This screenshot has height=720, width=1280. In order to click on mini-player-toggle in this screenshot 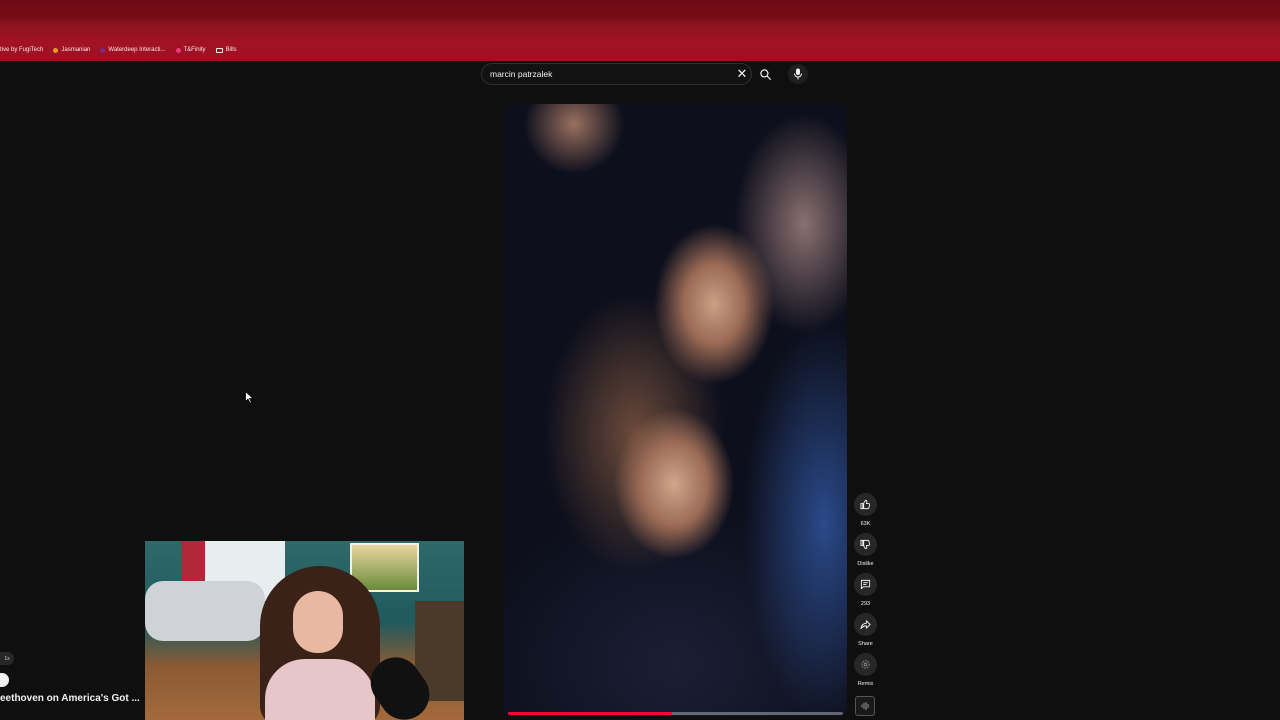, I will do `click(4, 680)`.